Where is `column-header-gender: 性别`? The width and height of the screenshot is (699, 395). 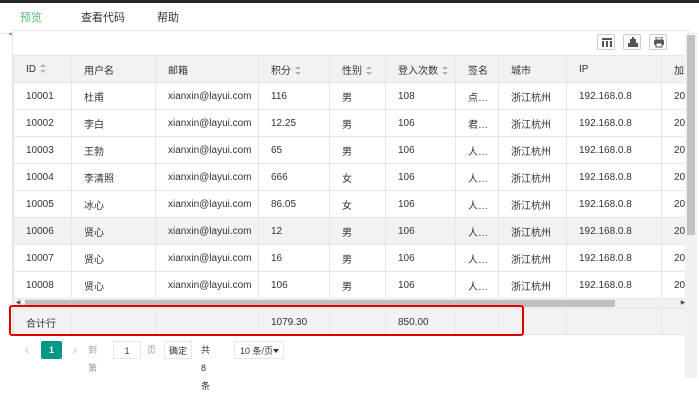 column-header-gender: 性别 is located at coordinates (357, 69).